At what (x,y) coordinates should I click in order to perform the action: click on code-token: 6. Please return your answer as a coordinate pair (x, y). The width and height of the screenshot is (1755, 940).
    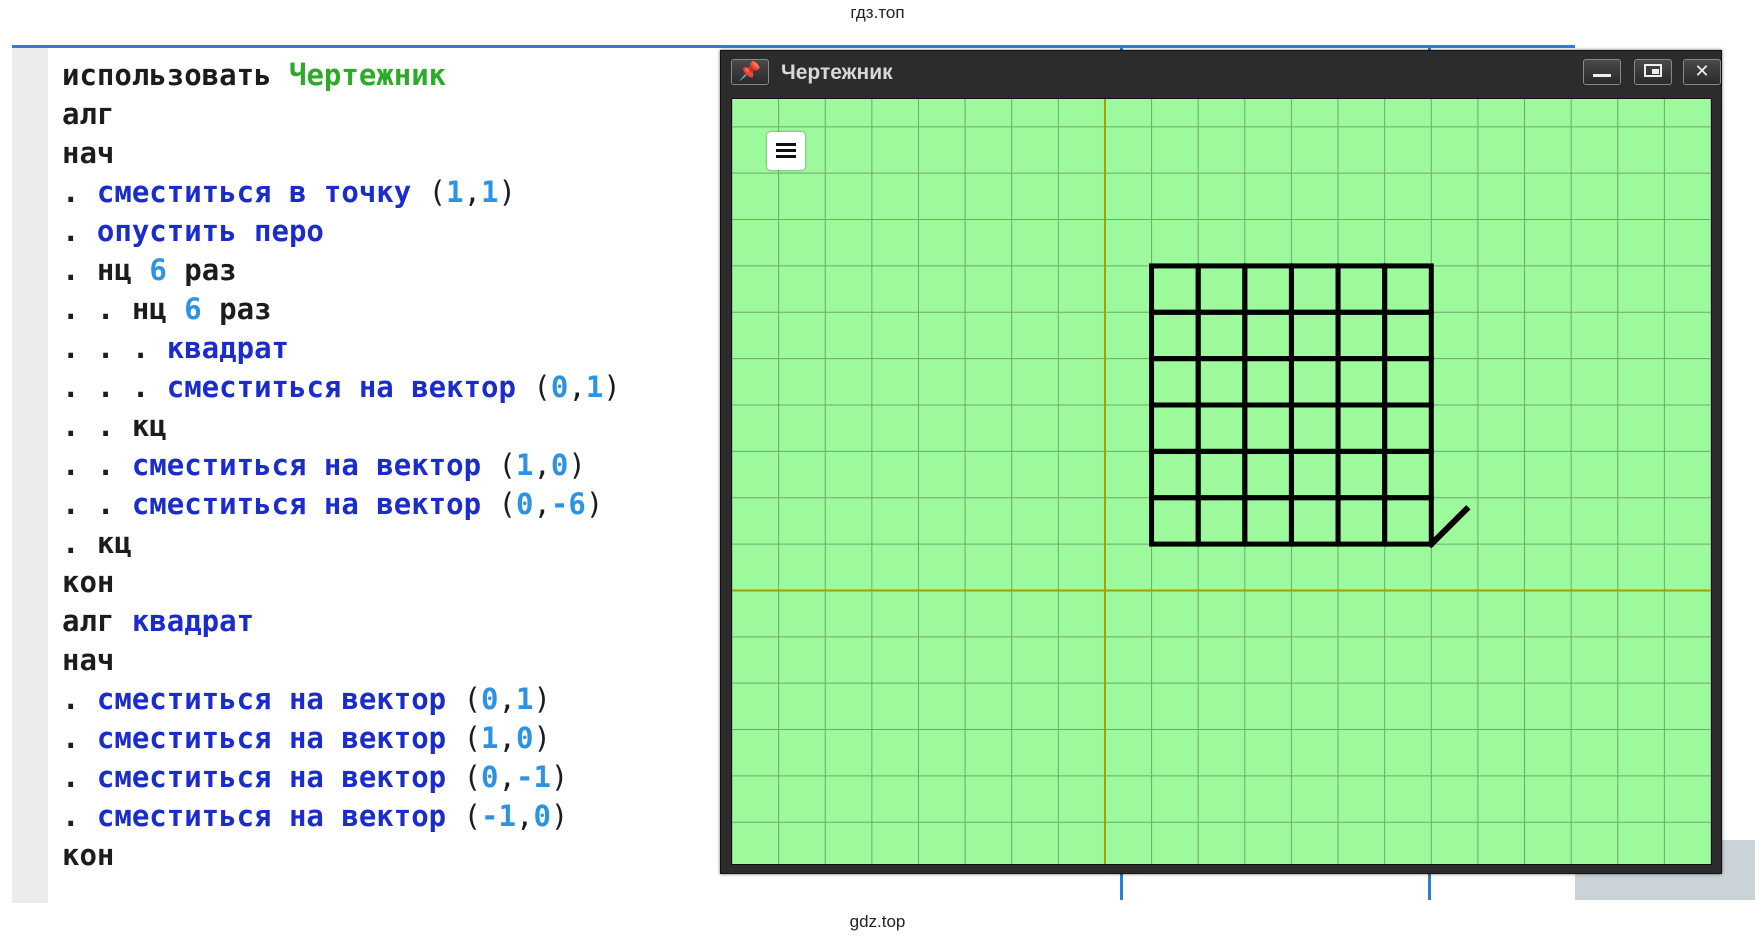
    Looking at the image, I should click on (158, 270).